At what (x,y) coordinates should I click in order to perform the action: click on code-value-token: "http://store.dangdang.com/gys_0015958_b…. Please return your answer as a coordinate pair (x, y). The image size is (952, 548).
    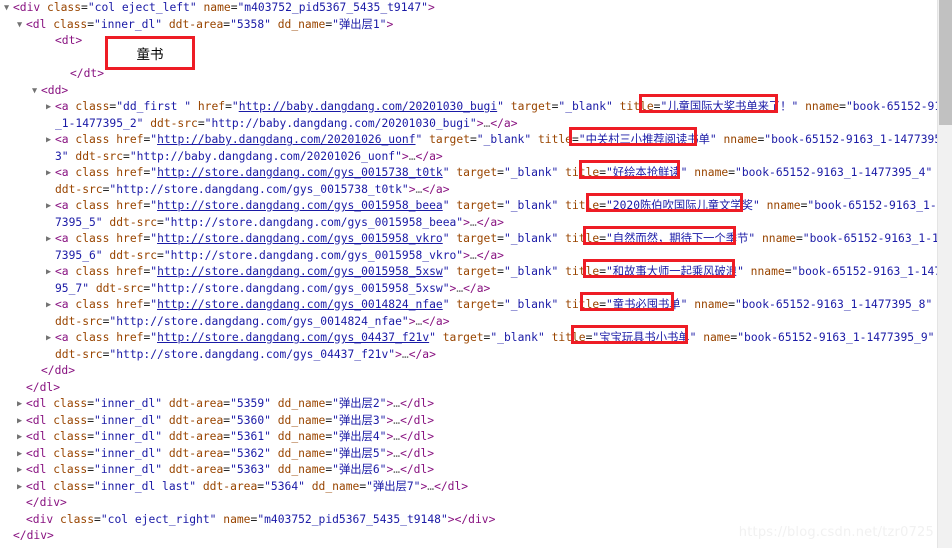
    Looking at the image, I should click on (313, 222).